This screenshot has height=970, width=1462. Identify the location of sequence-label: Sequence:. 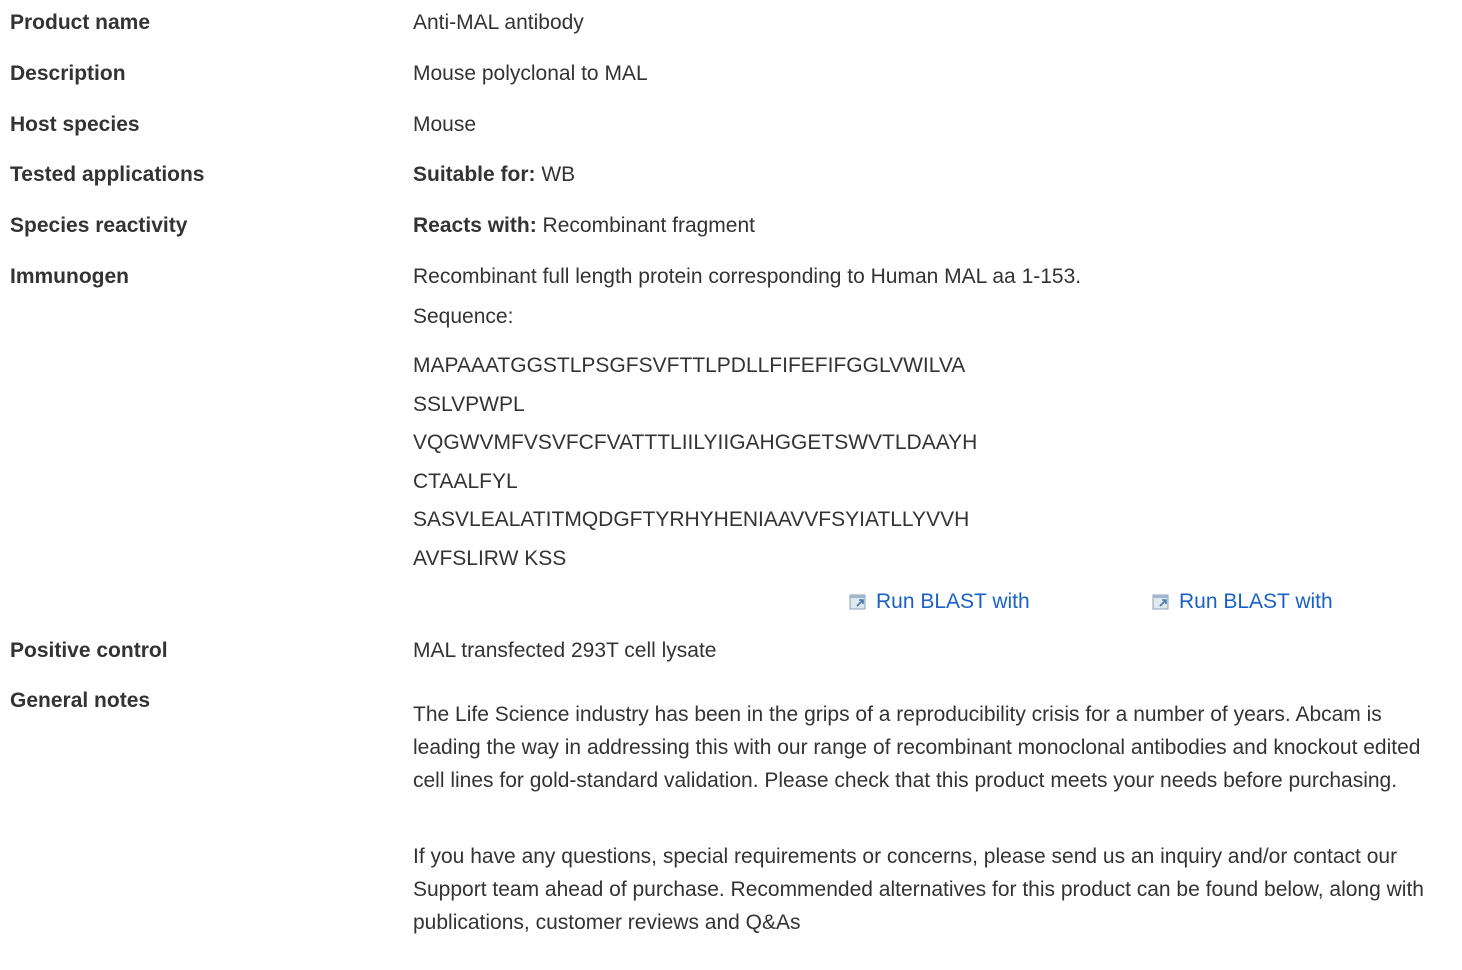
(463, 316).